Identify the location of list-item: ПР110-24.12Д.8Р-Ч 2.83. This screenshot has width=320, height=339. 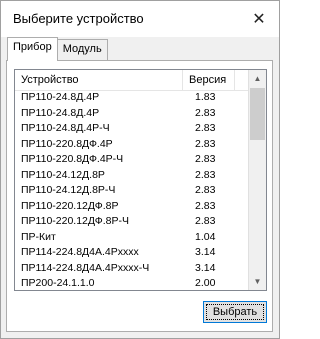
(131, 191).